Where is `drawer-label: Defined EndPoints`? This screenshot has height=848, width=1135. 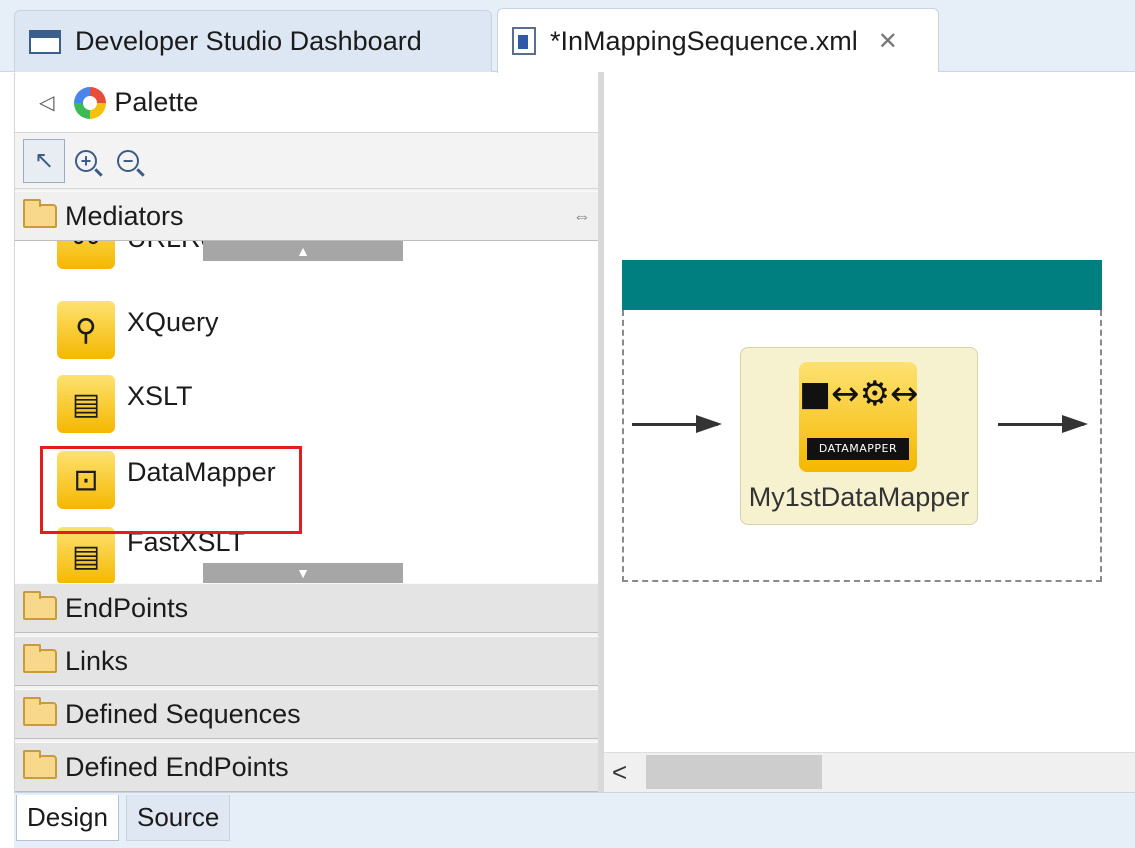 drawer-label: Defined EndPoints is located at coordinates (177, 766).